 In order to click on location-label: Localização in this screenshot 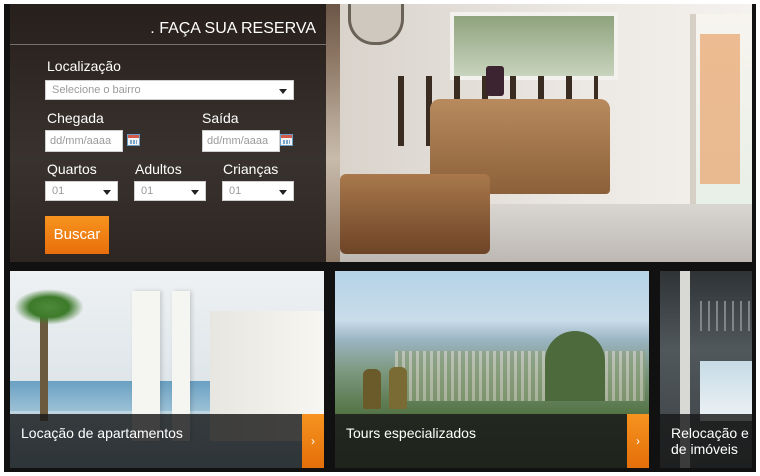, I will do `click(84, 66)`.